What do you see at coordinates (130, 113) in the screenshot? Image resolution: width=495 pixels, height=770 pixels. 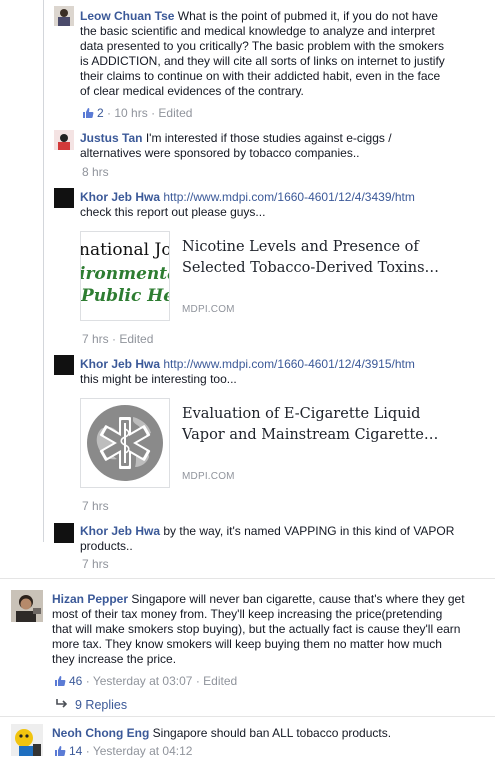 I see `comment-timestamp: 10 hrs` at bounding box center [130, 113].